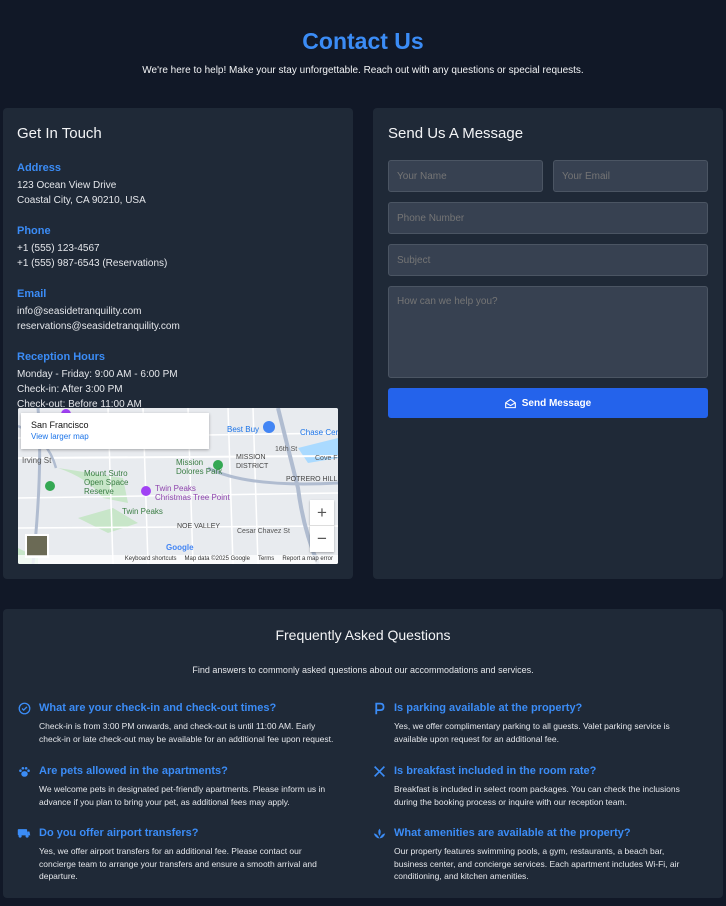 This screenshot has height=906, width=726. I want to click on address-line: 123 Ocean View Drive, so click(67, 185).